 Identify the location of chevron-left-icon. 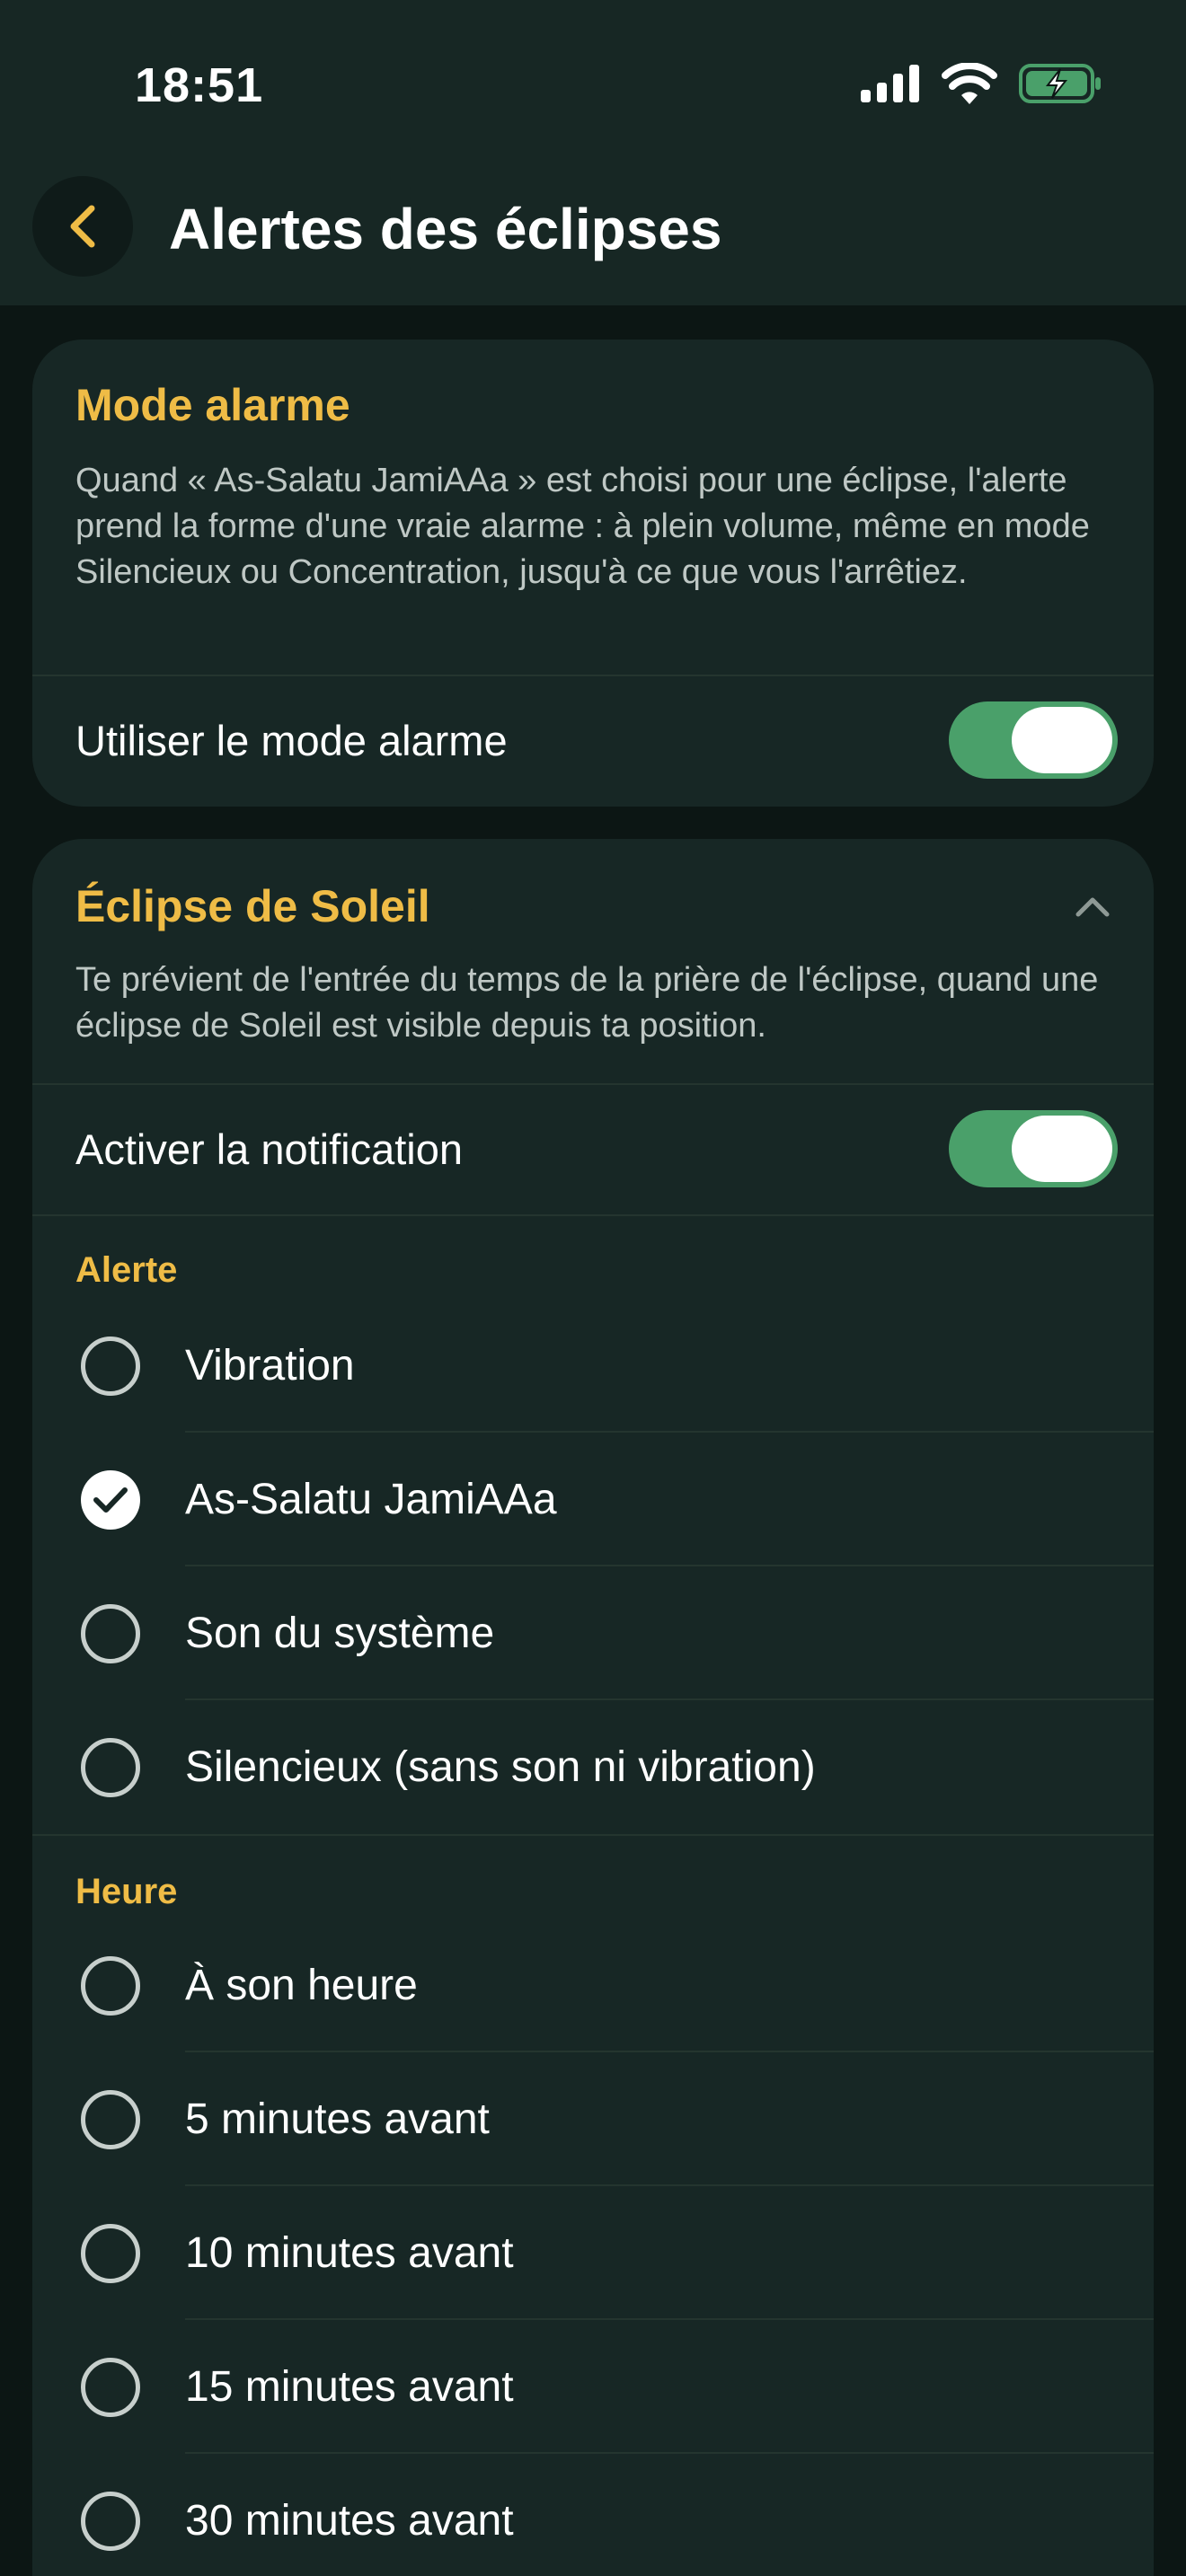
(82, 226).